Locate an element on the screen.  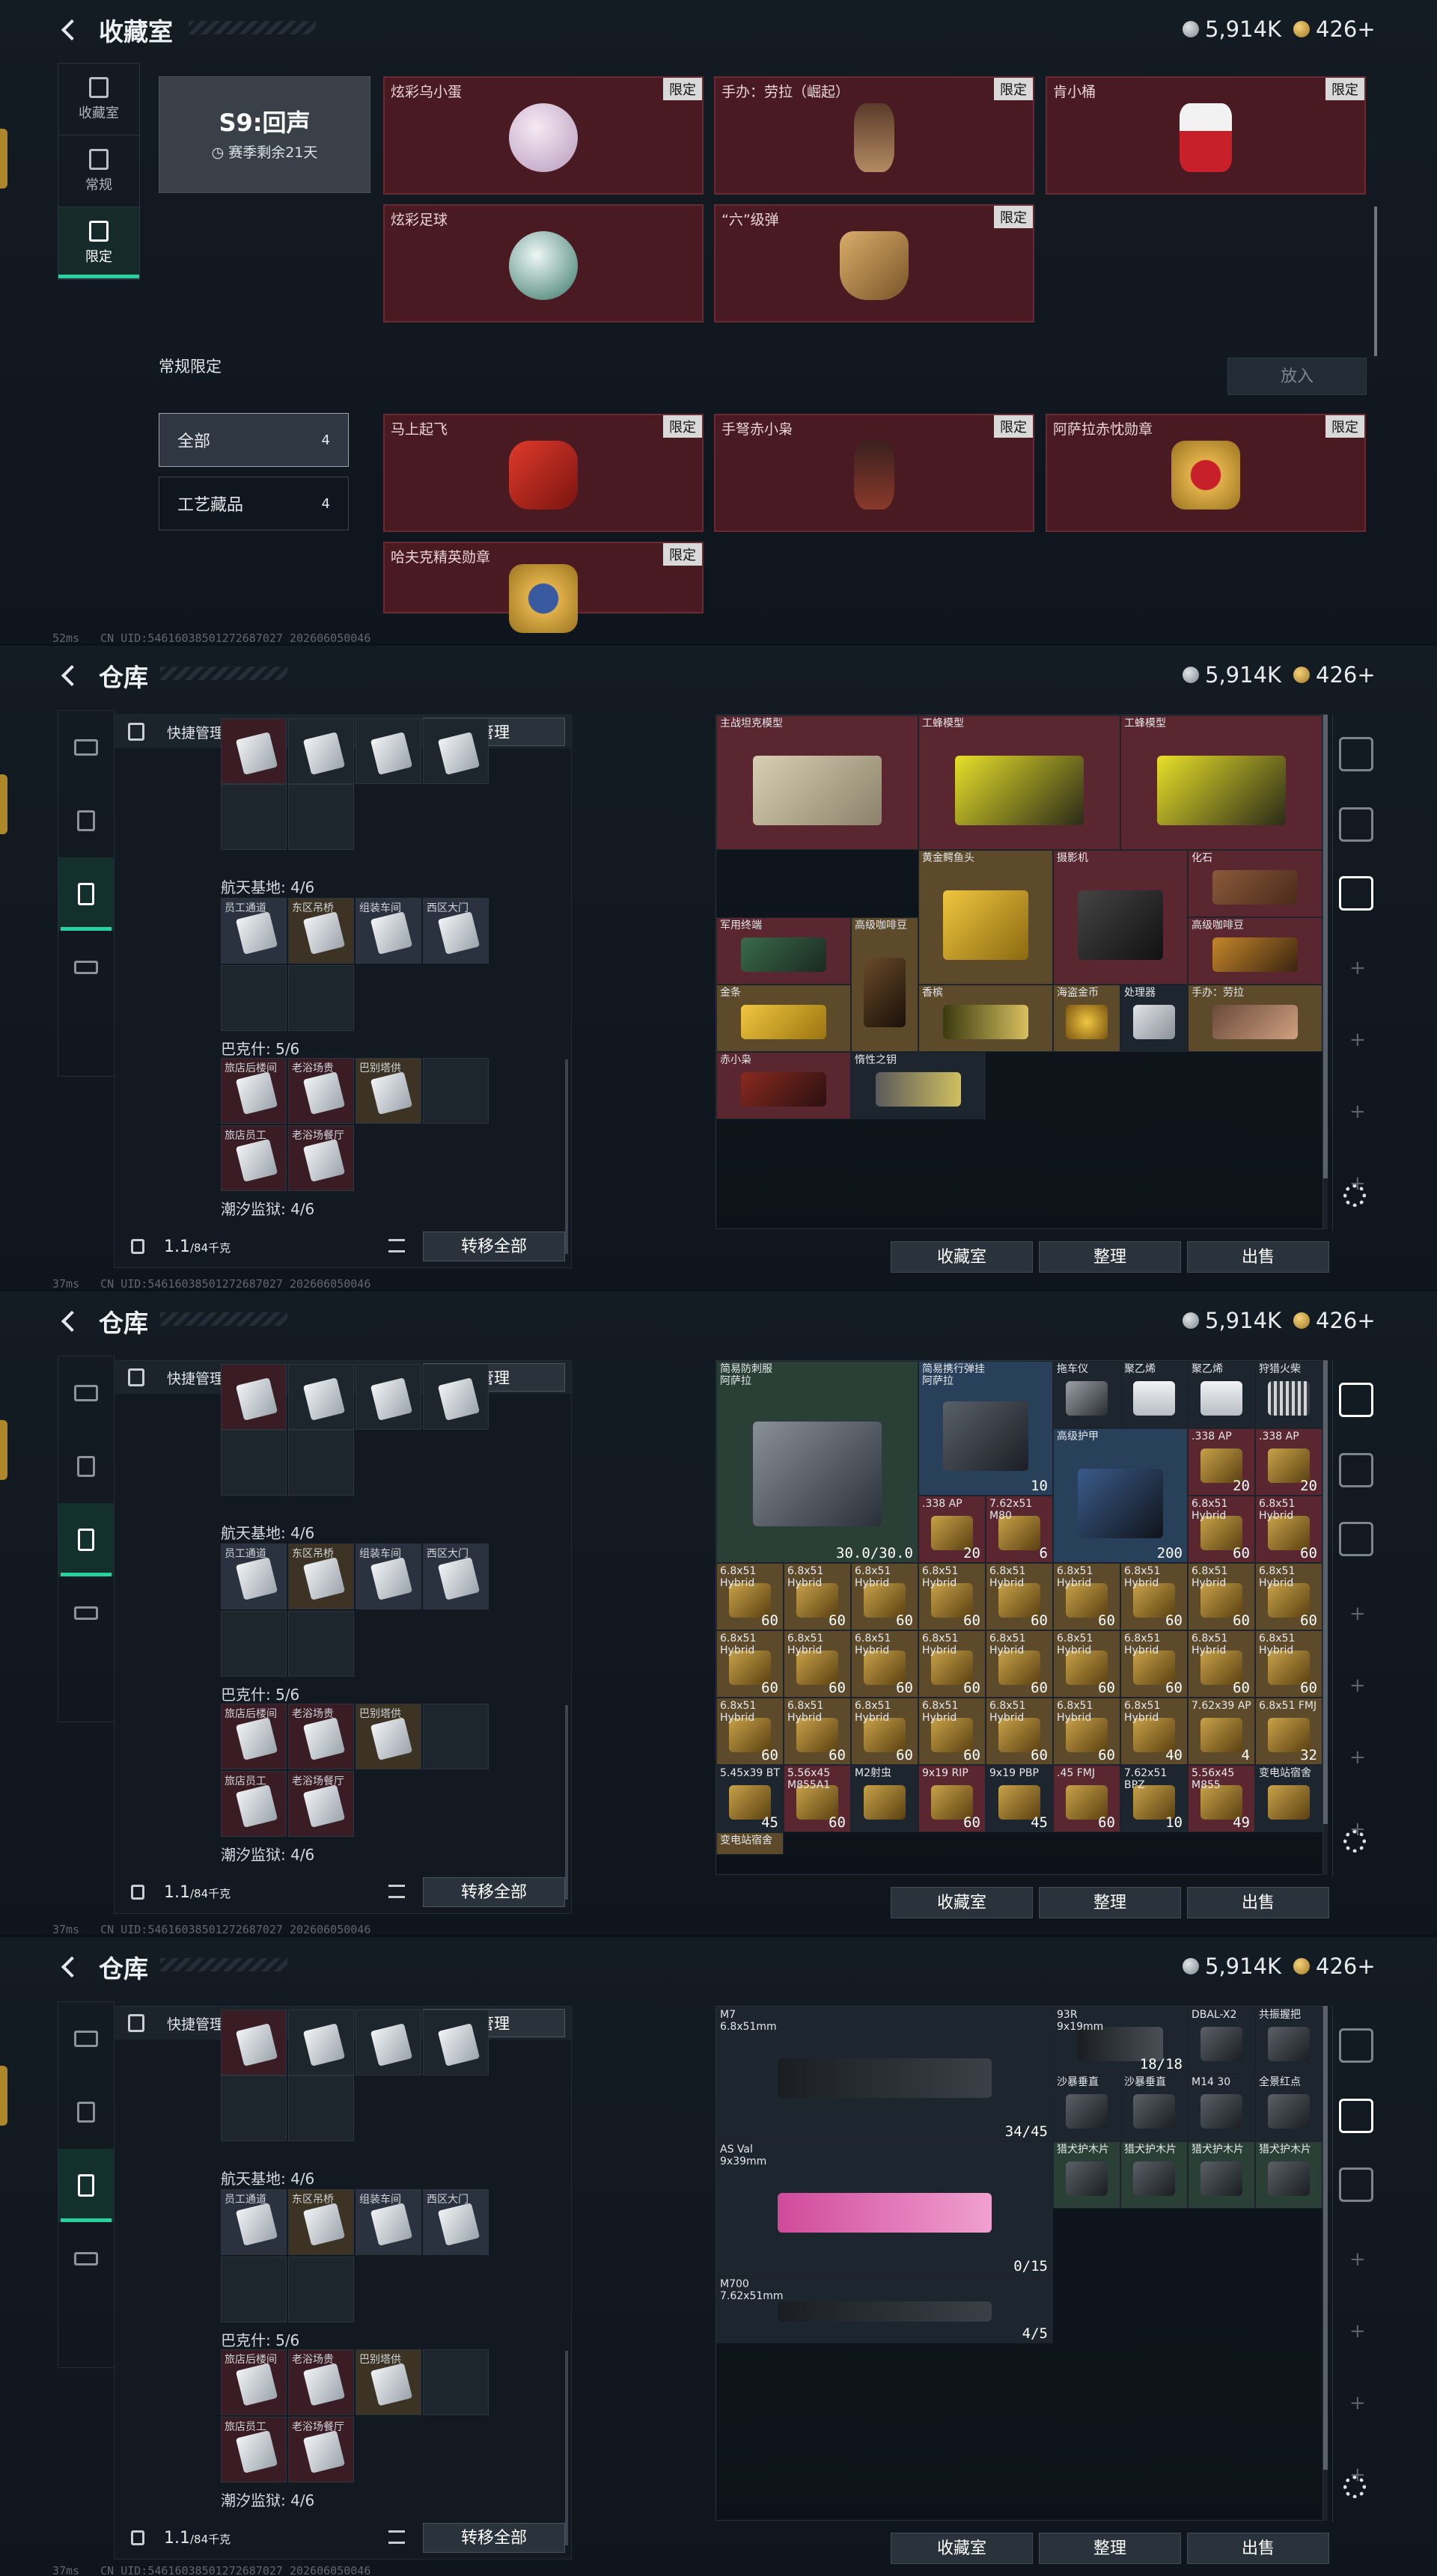
attachment-item: M14 30 is located at coordinates (1221, 2107).